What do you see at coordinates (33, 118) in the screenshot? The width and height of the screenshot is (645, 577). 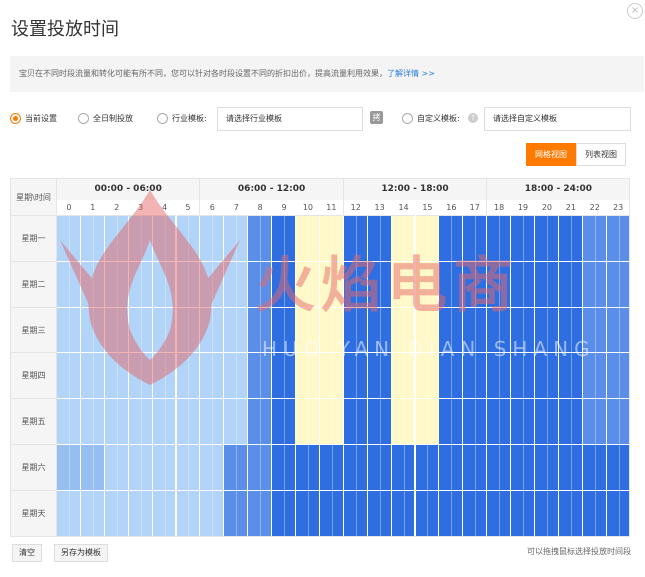 I see `radio-current-setting: 当前设置` at bounding box center [33, 118].